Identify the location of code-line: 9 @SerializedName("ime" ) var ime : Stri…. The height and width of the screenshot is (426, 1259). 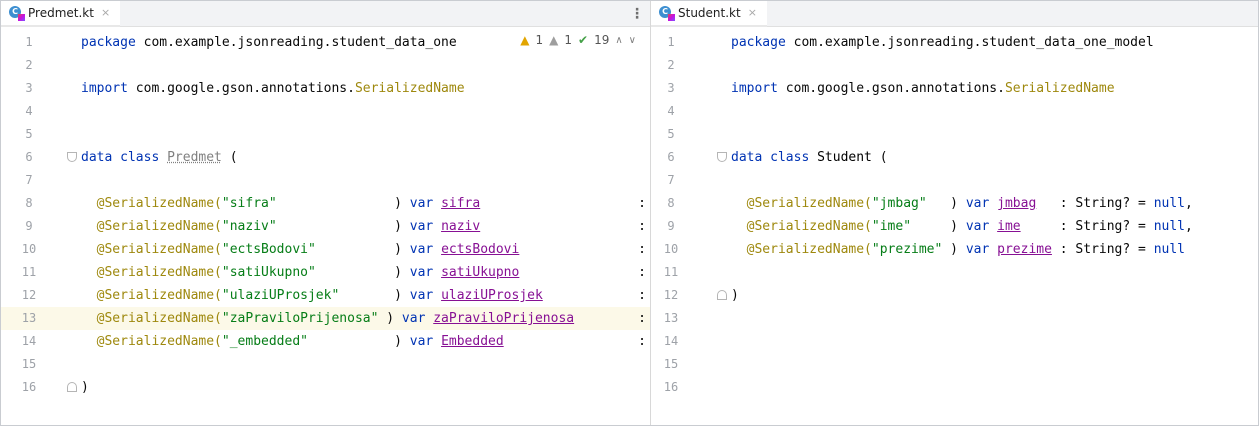
(954, 226).